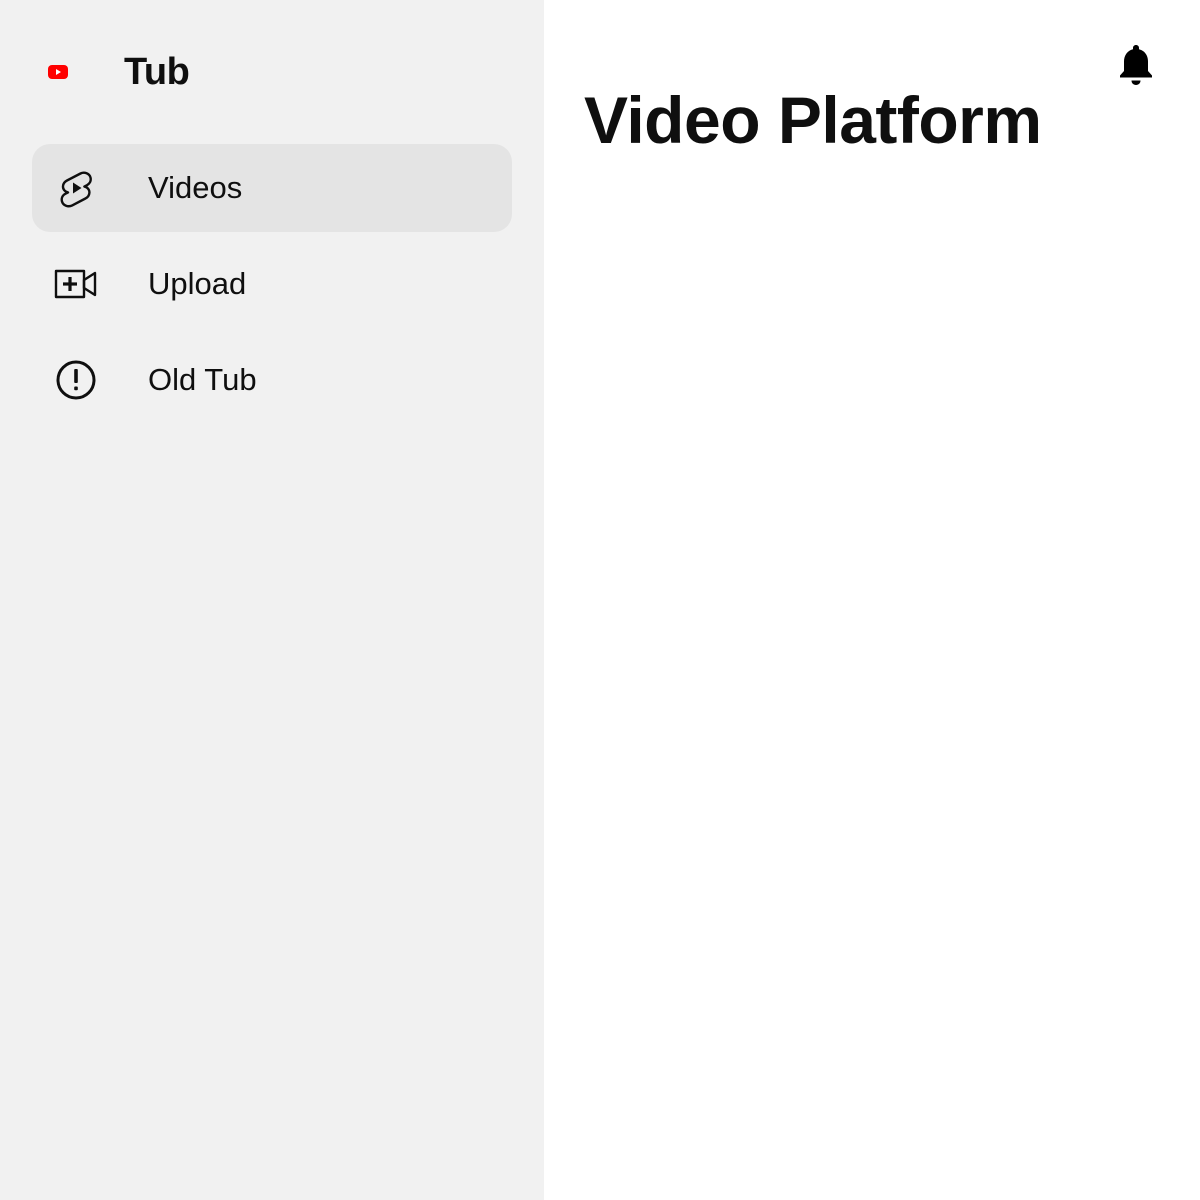 This screenshot has height=1200, width=1200. Describe the element at coordinates (1136, 65) in the screenshot. I see `bell-icon` at that location.